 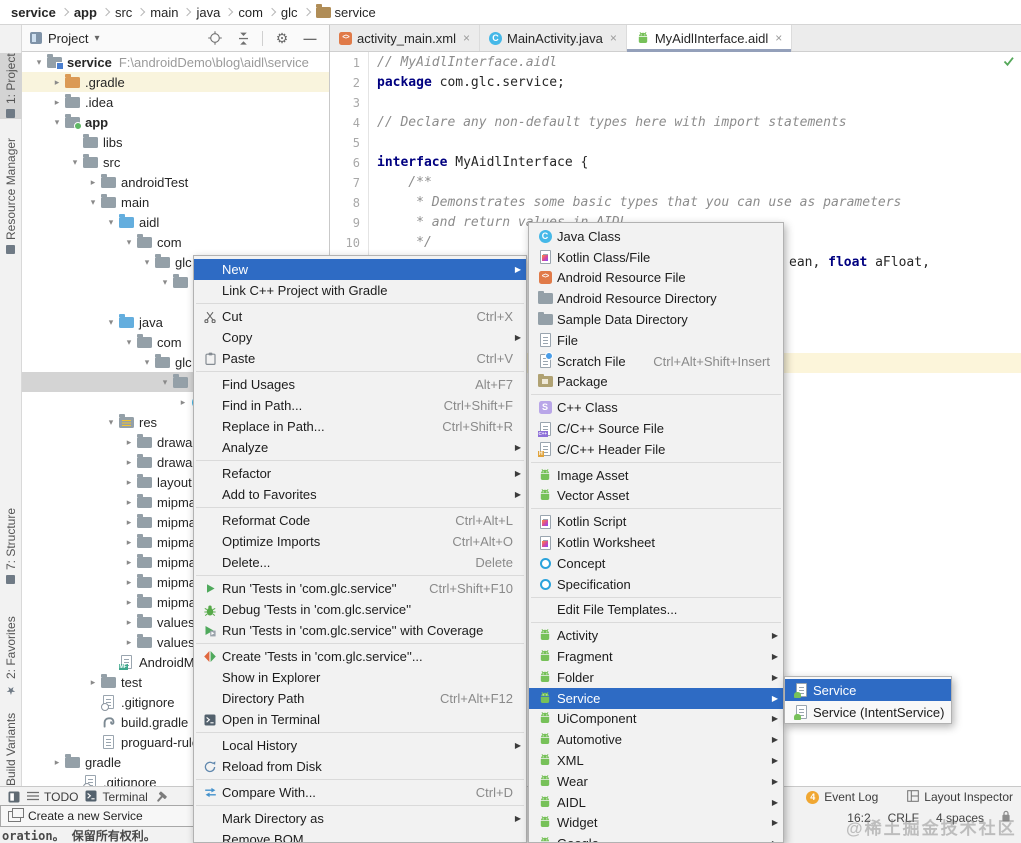 What do you see at coordinates (360, 766) in the screenshot?
I see `menu-item-reload-from-disk: Reload from Disk` at bounding box center [360, 766].